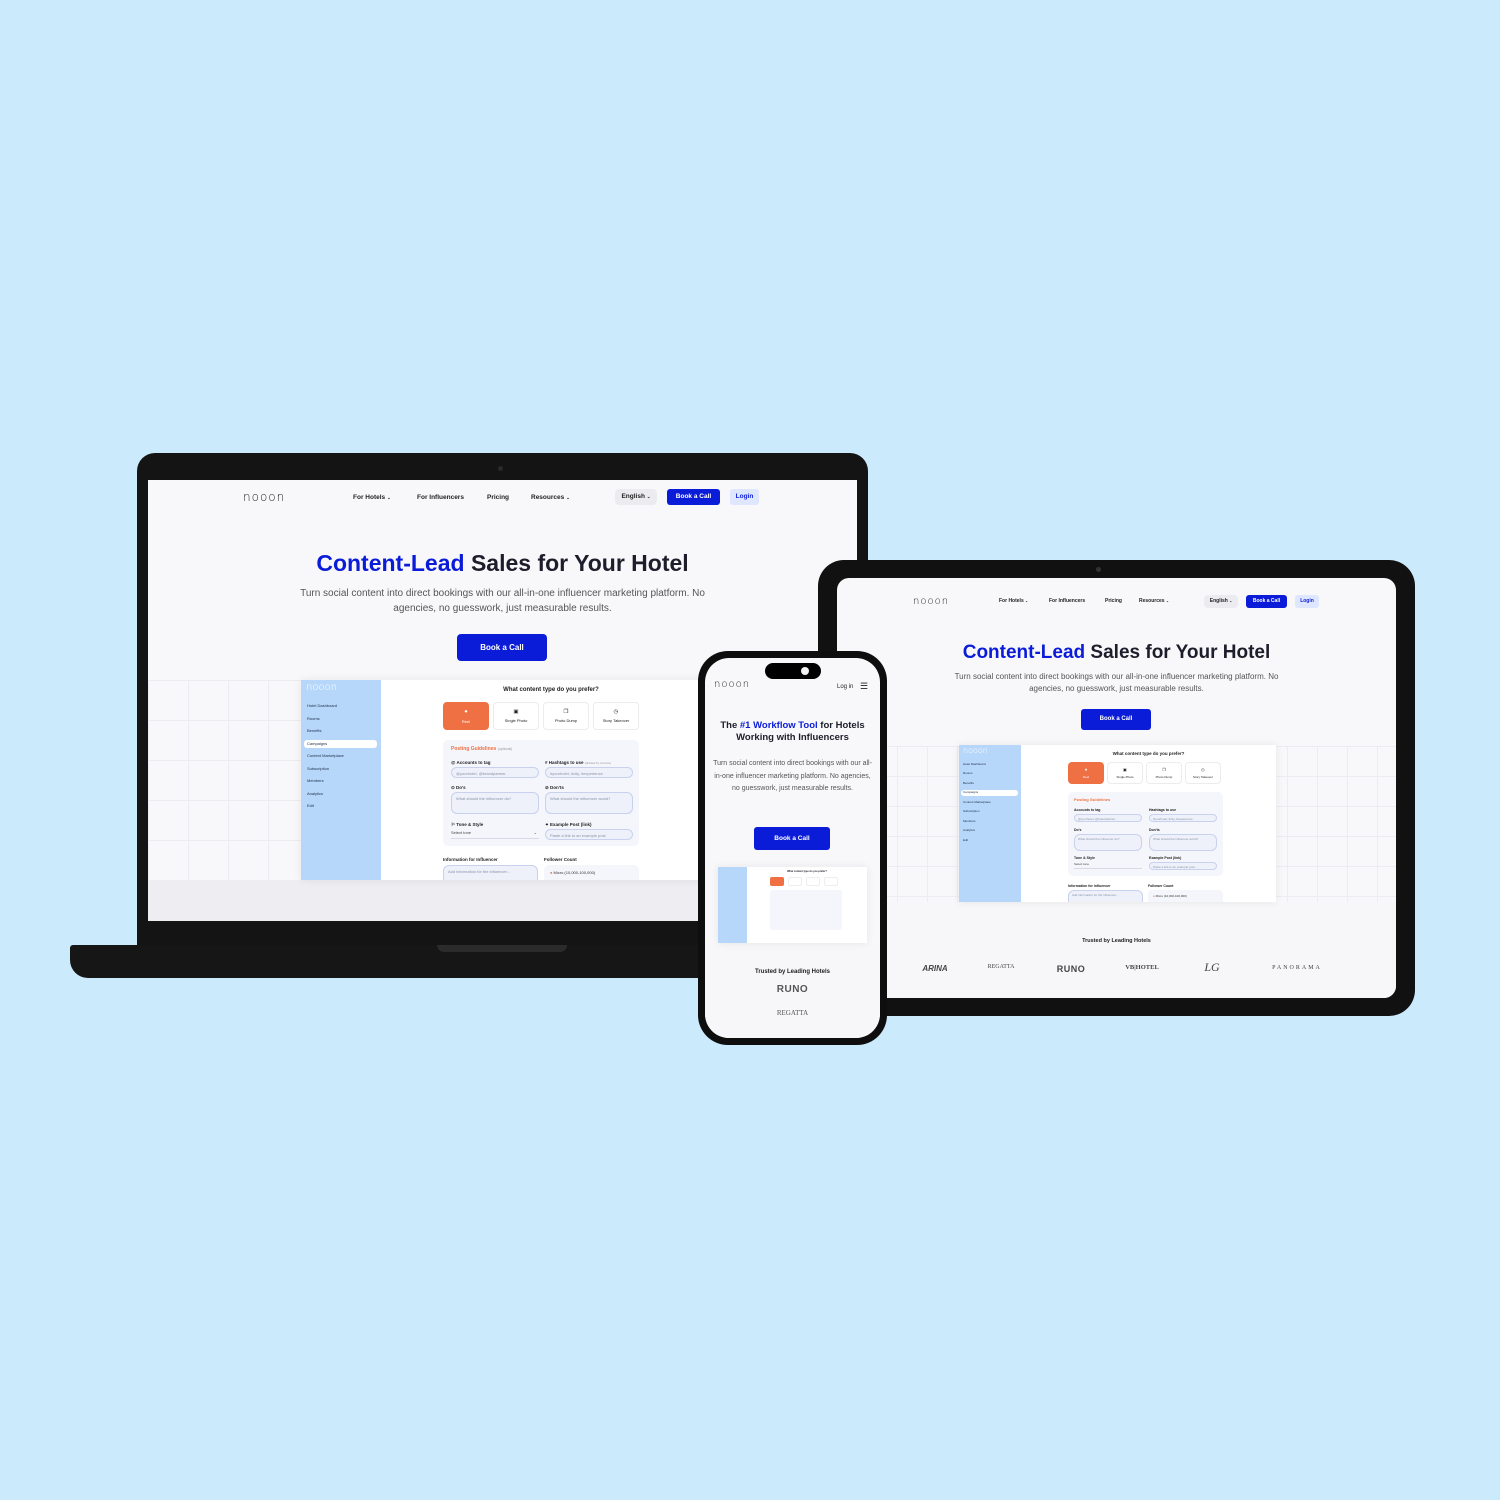 The image size is (1500, 1500). What do you see at coordinates (1098, 569) in the screenshot?
I see `tablet-camera` at bounding box center [1098, 569].